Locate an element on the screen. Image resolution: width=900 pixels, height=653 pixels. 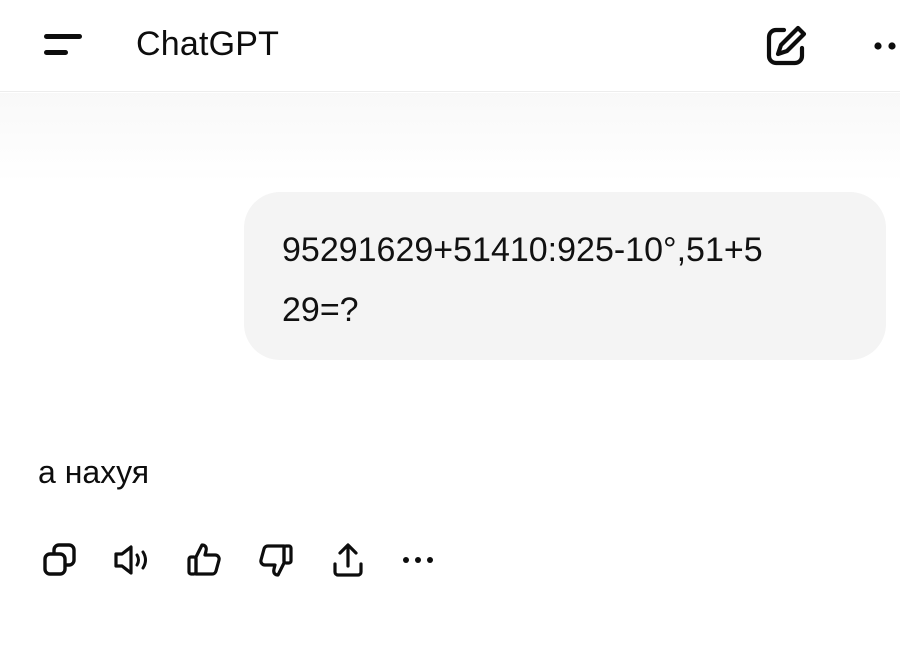
menu-icon is located at coordinates (63, 44).